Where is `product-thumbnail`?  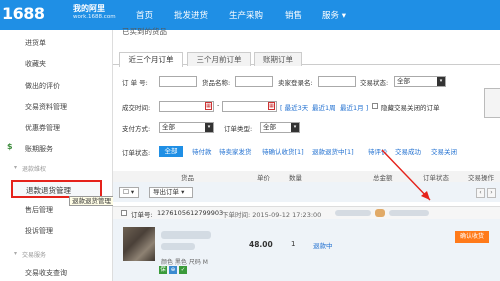 product-thumbnail is located at coordinates (139, 244).